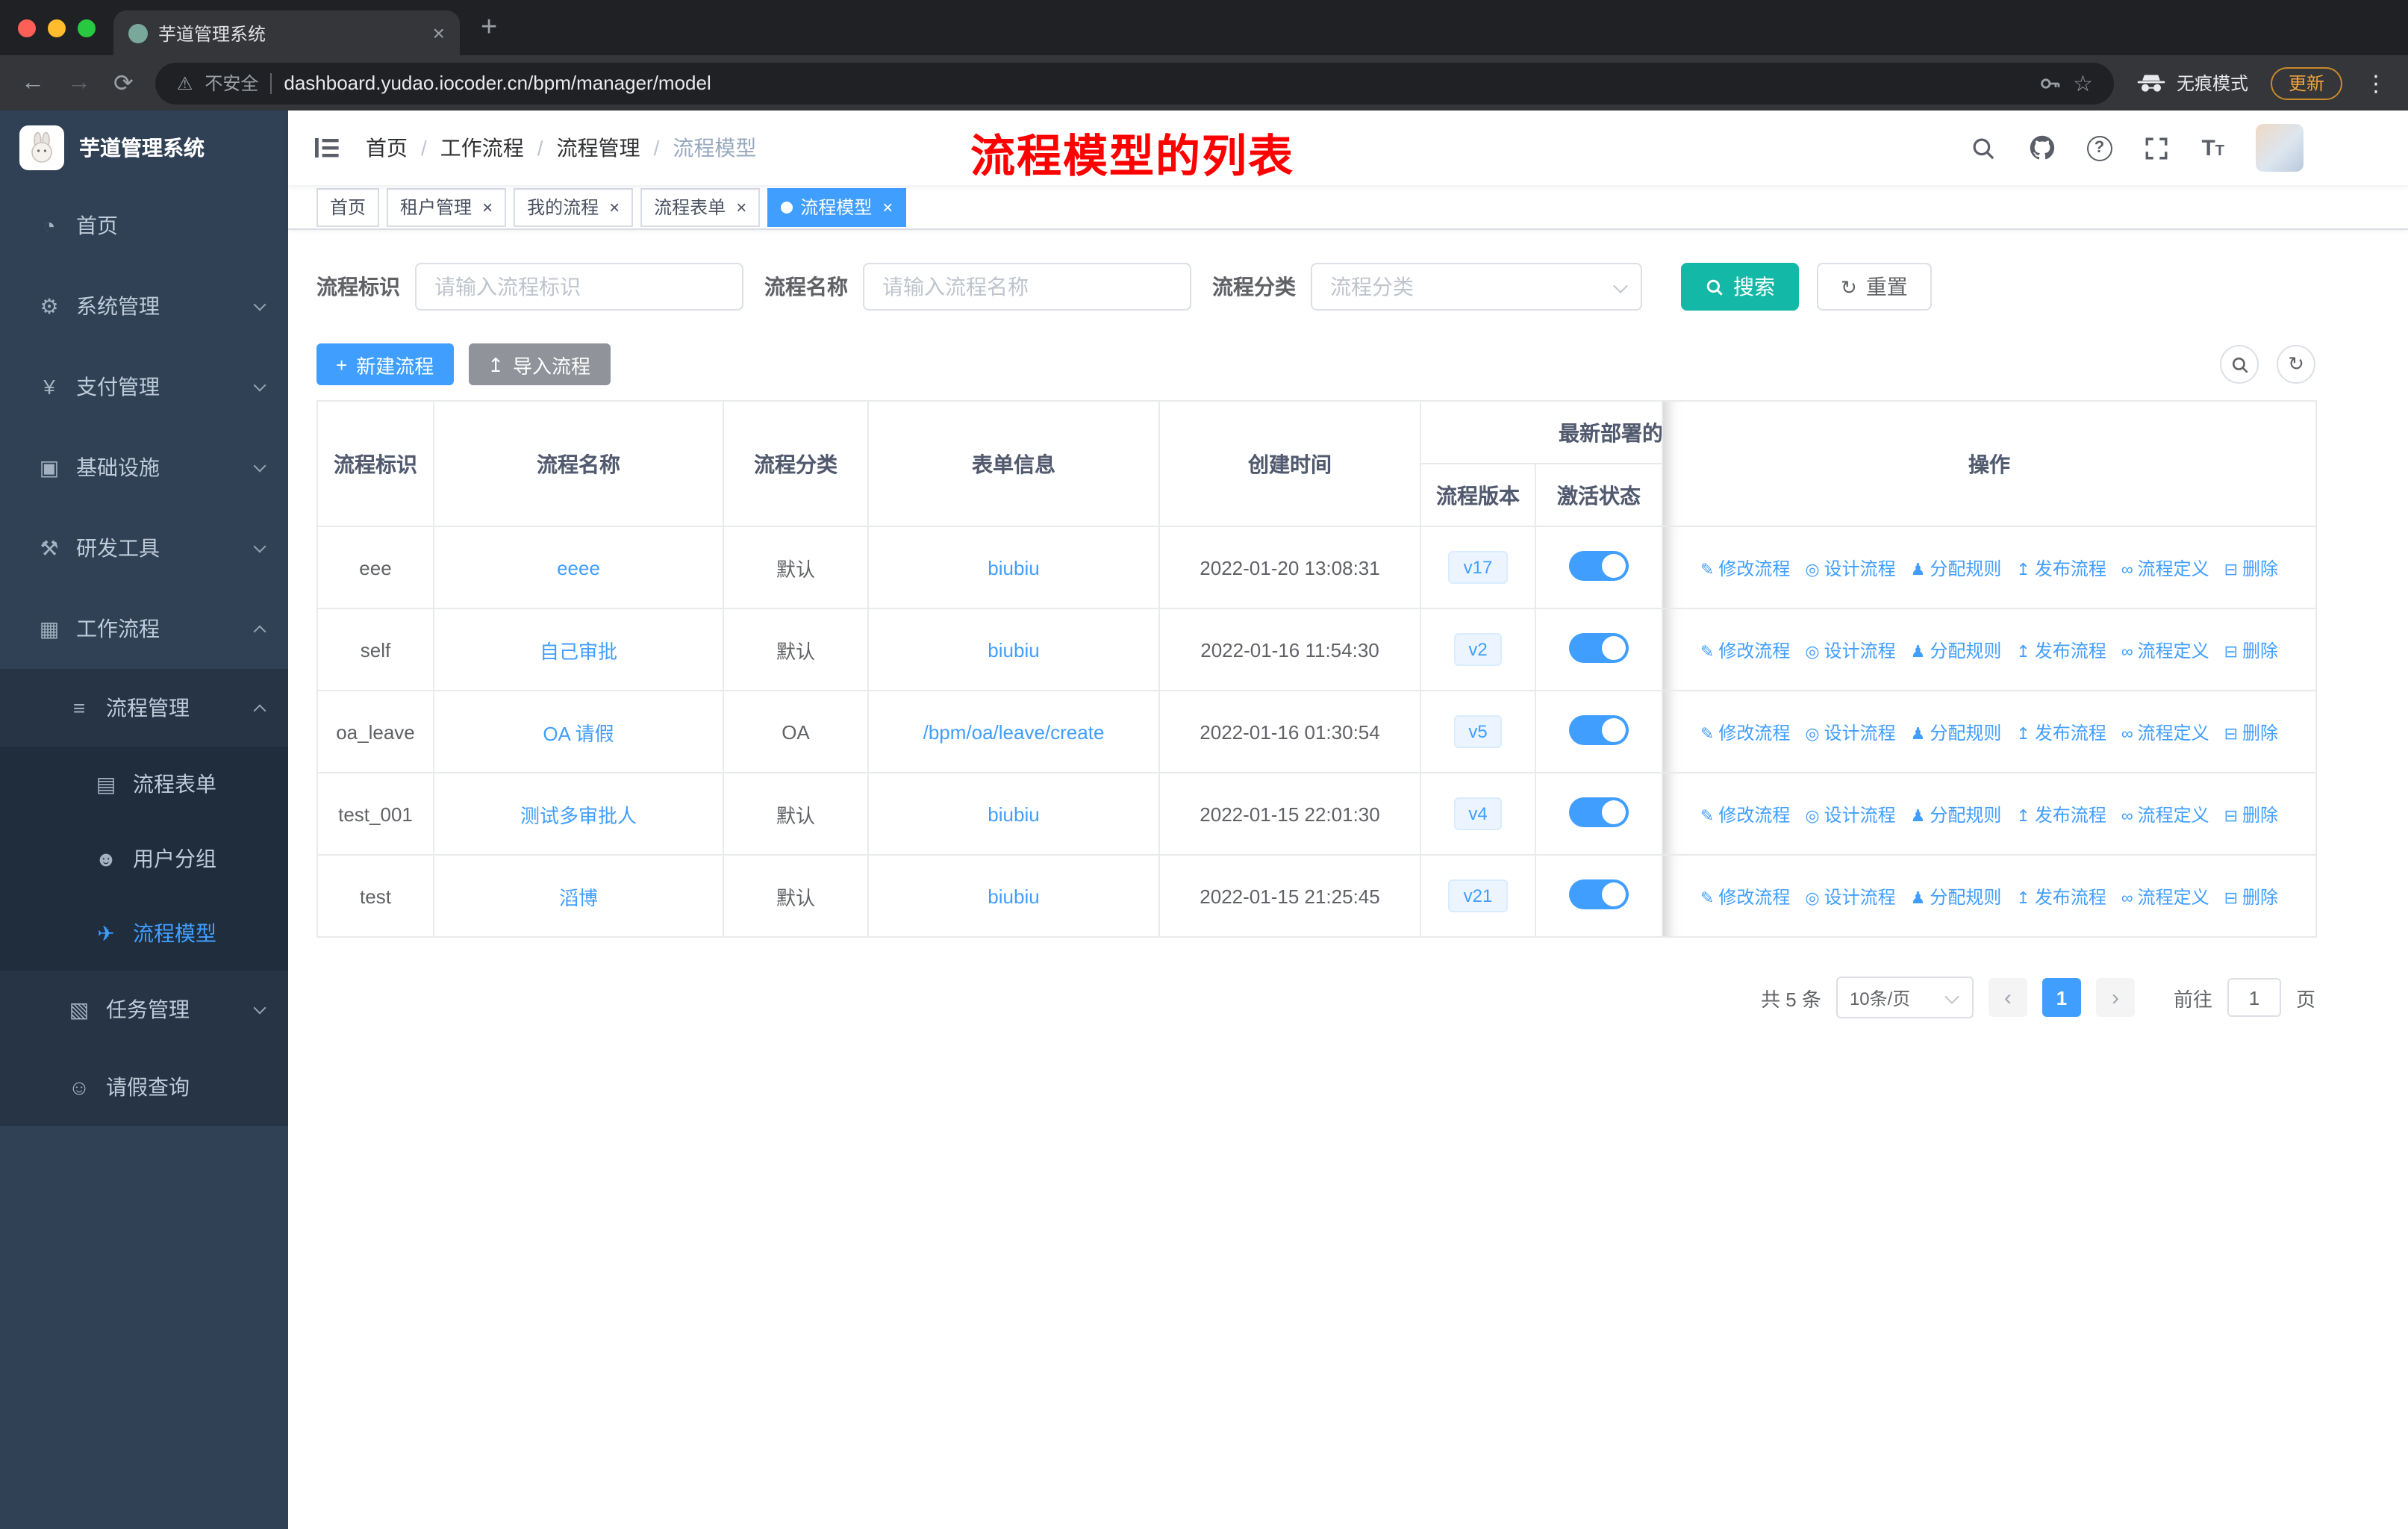 The image size is (2408, 1529). I want to click on back-button: ←, so click(33, 82).